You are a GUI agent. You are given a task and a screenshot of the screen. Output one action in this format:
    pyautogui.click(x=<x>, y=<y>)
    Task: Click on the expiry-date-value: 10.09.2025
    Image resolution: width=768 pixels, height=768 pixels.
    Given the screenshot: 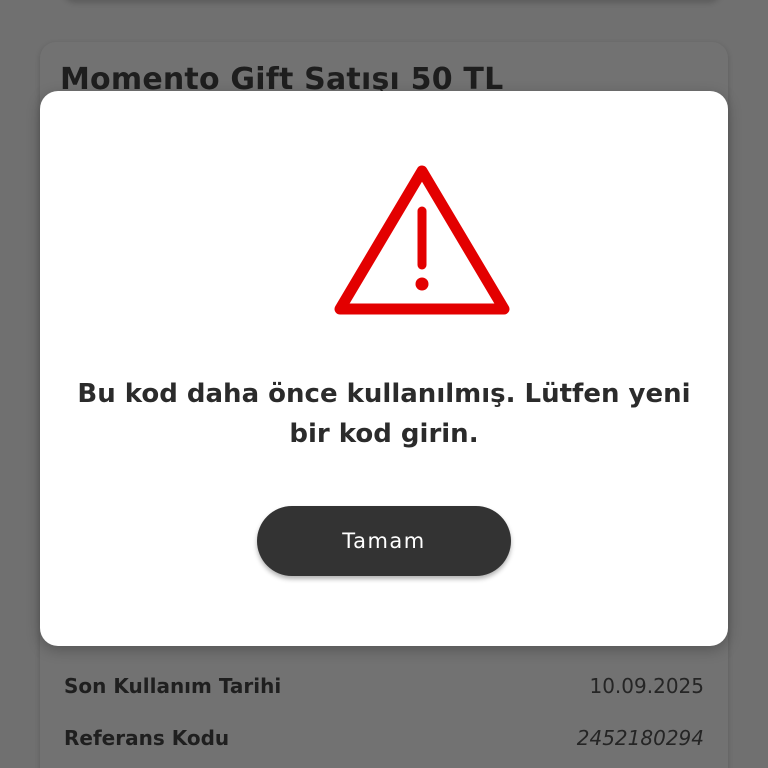 What is the action you would take?
    pyautogui.click(x=646, y=686)
    